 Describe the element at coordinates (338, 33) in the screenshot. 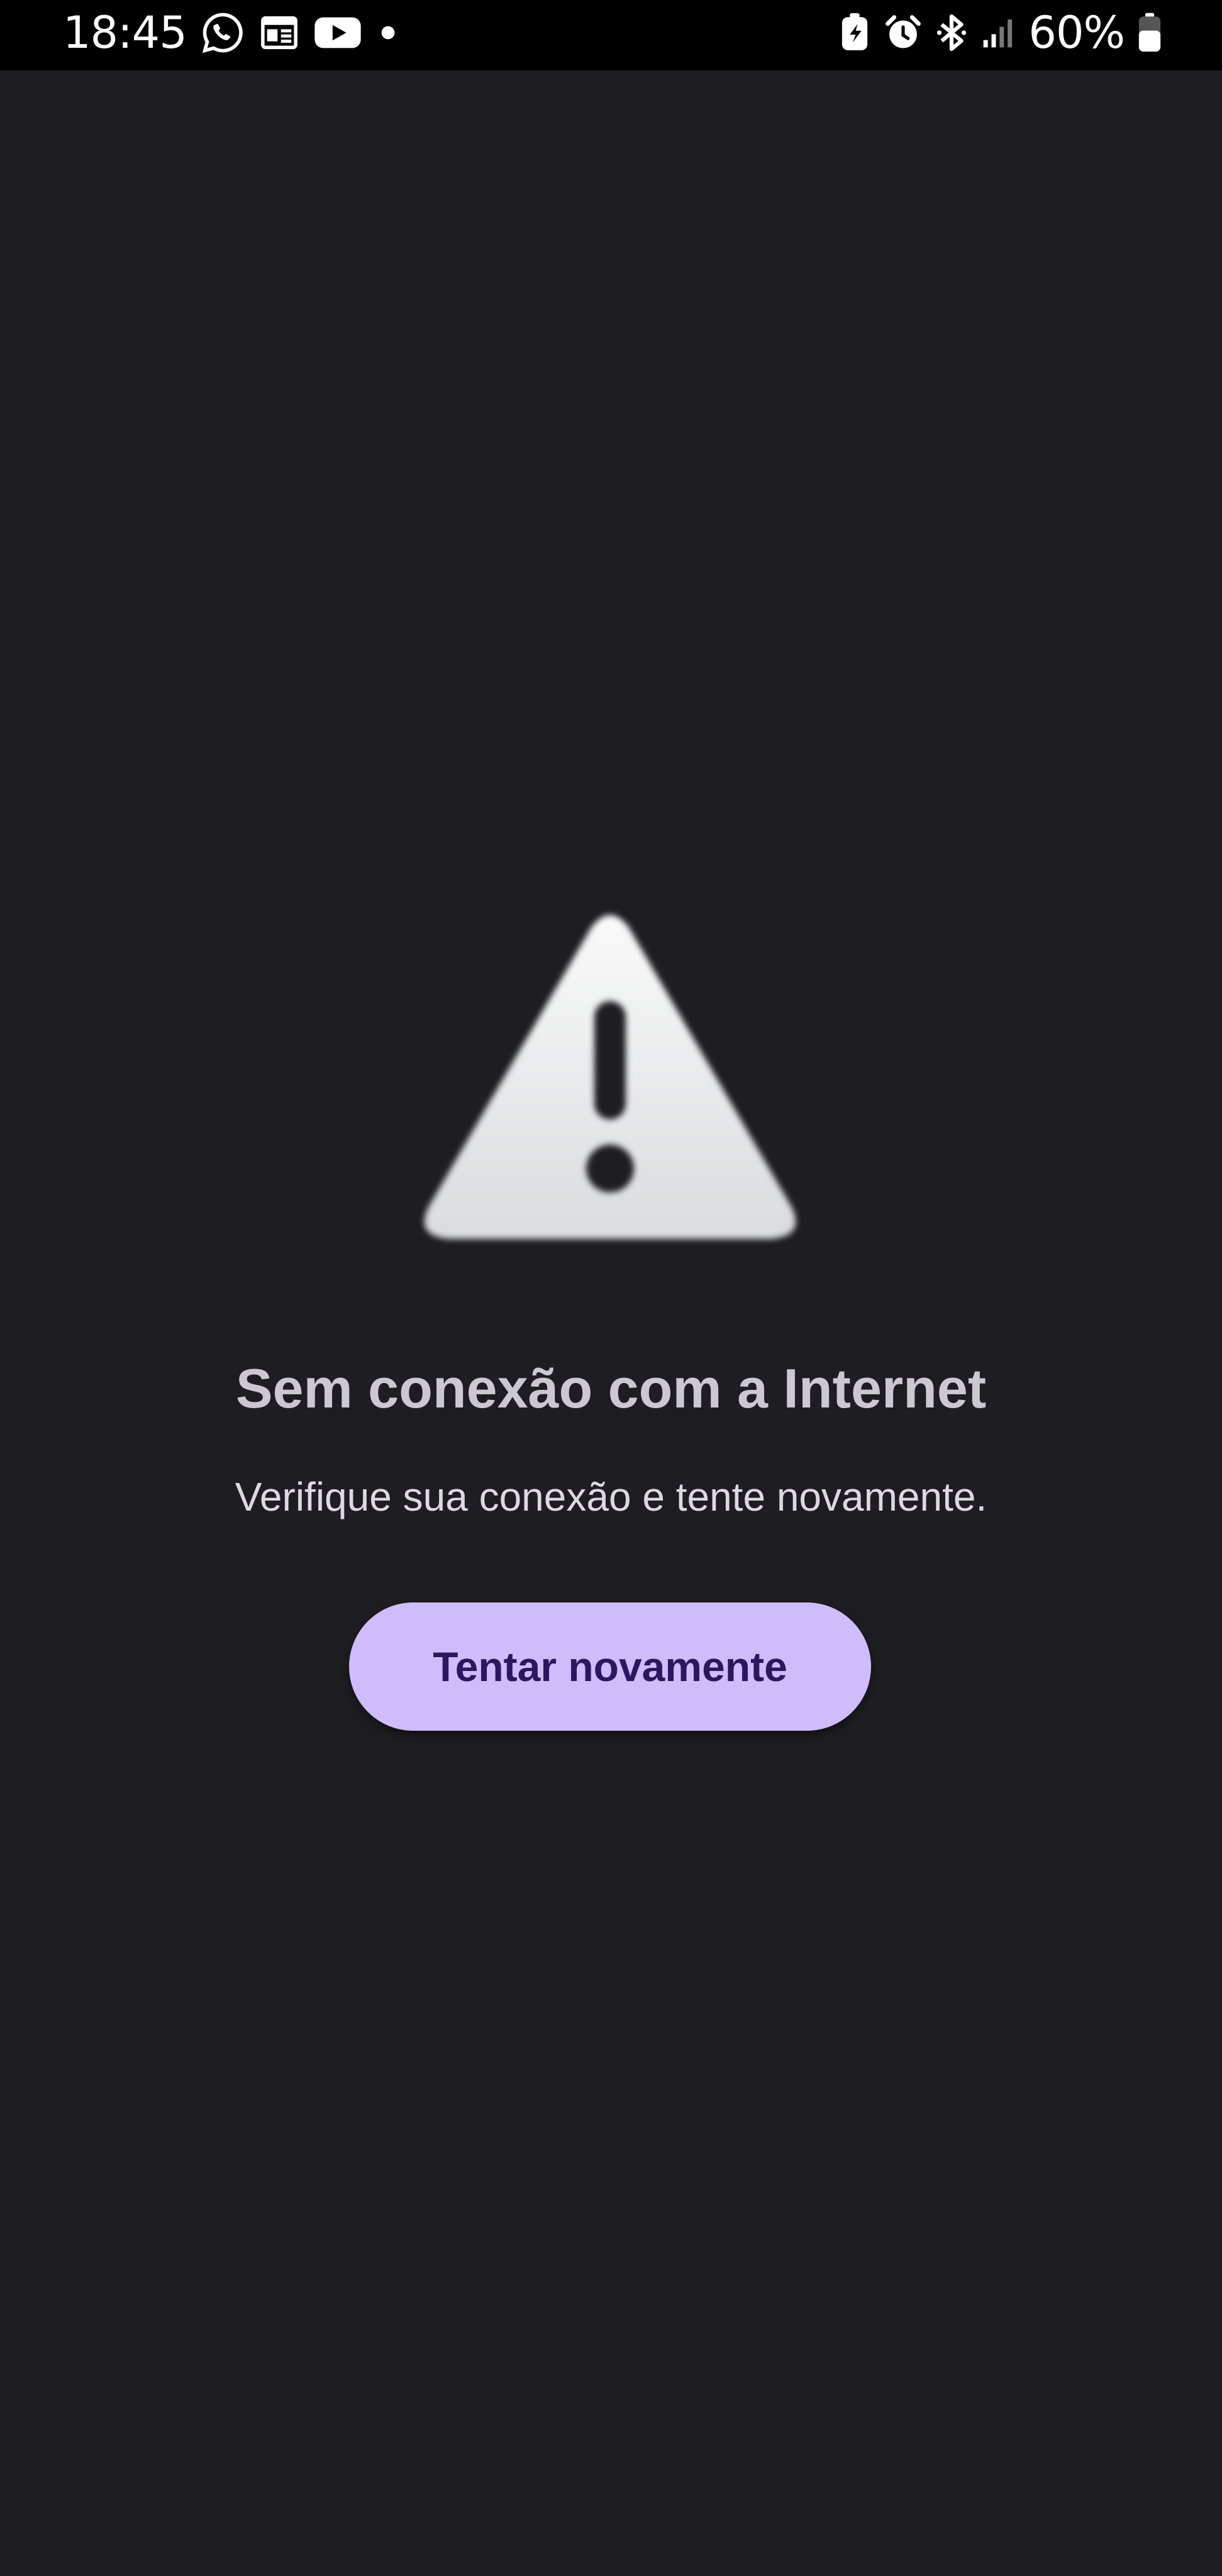

I see `youtube-icon` at that location.